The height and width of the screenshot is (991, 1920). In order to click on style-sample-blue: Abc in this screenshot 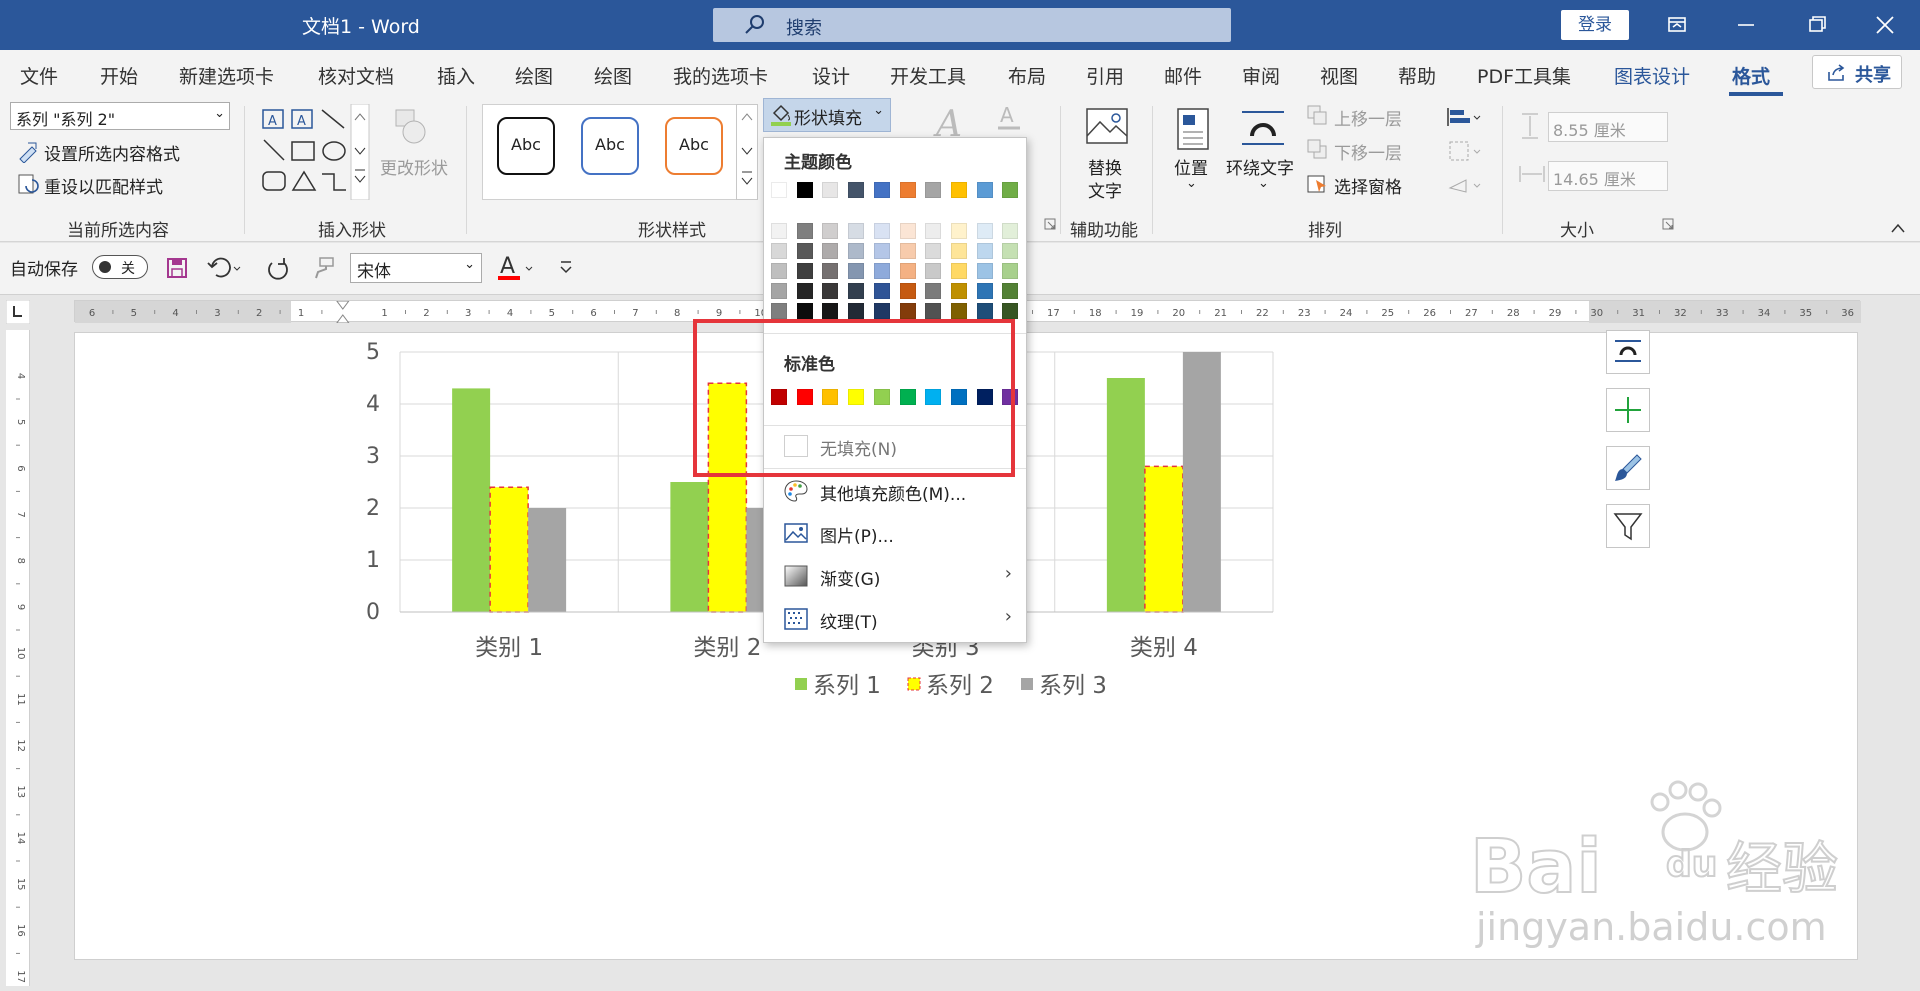, I will do `click(610, 146)`.